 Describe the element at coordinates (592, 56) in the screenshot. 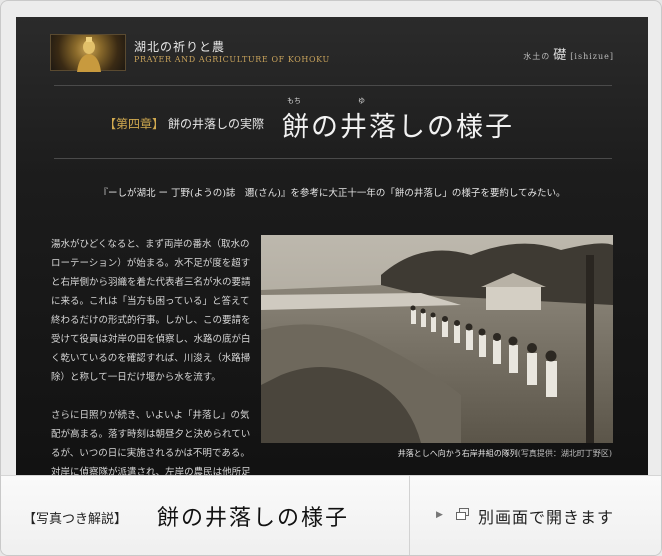

I see `brand-suffix: [ishizue]` at that location.